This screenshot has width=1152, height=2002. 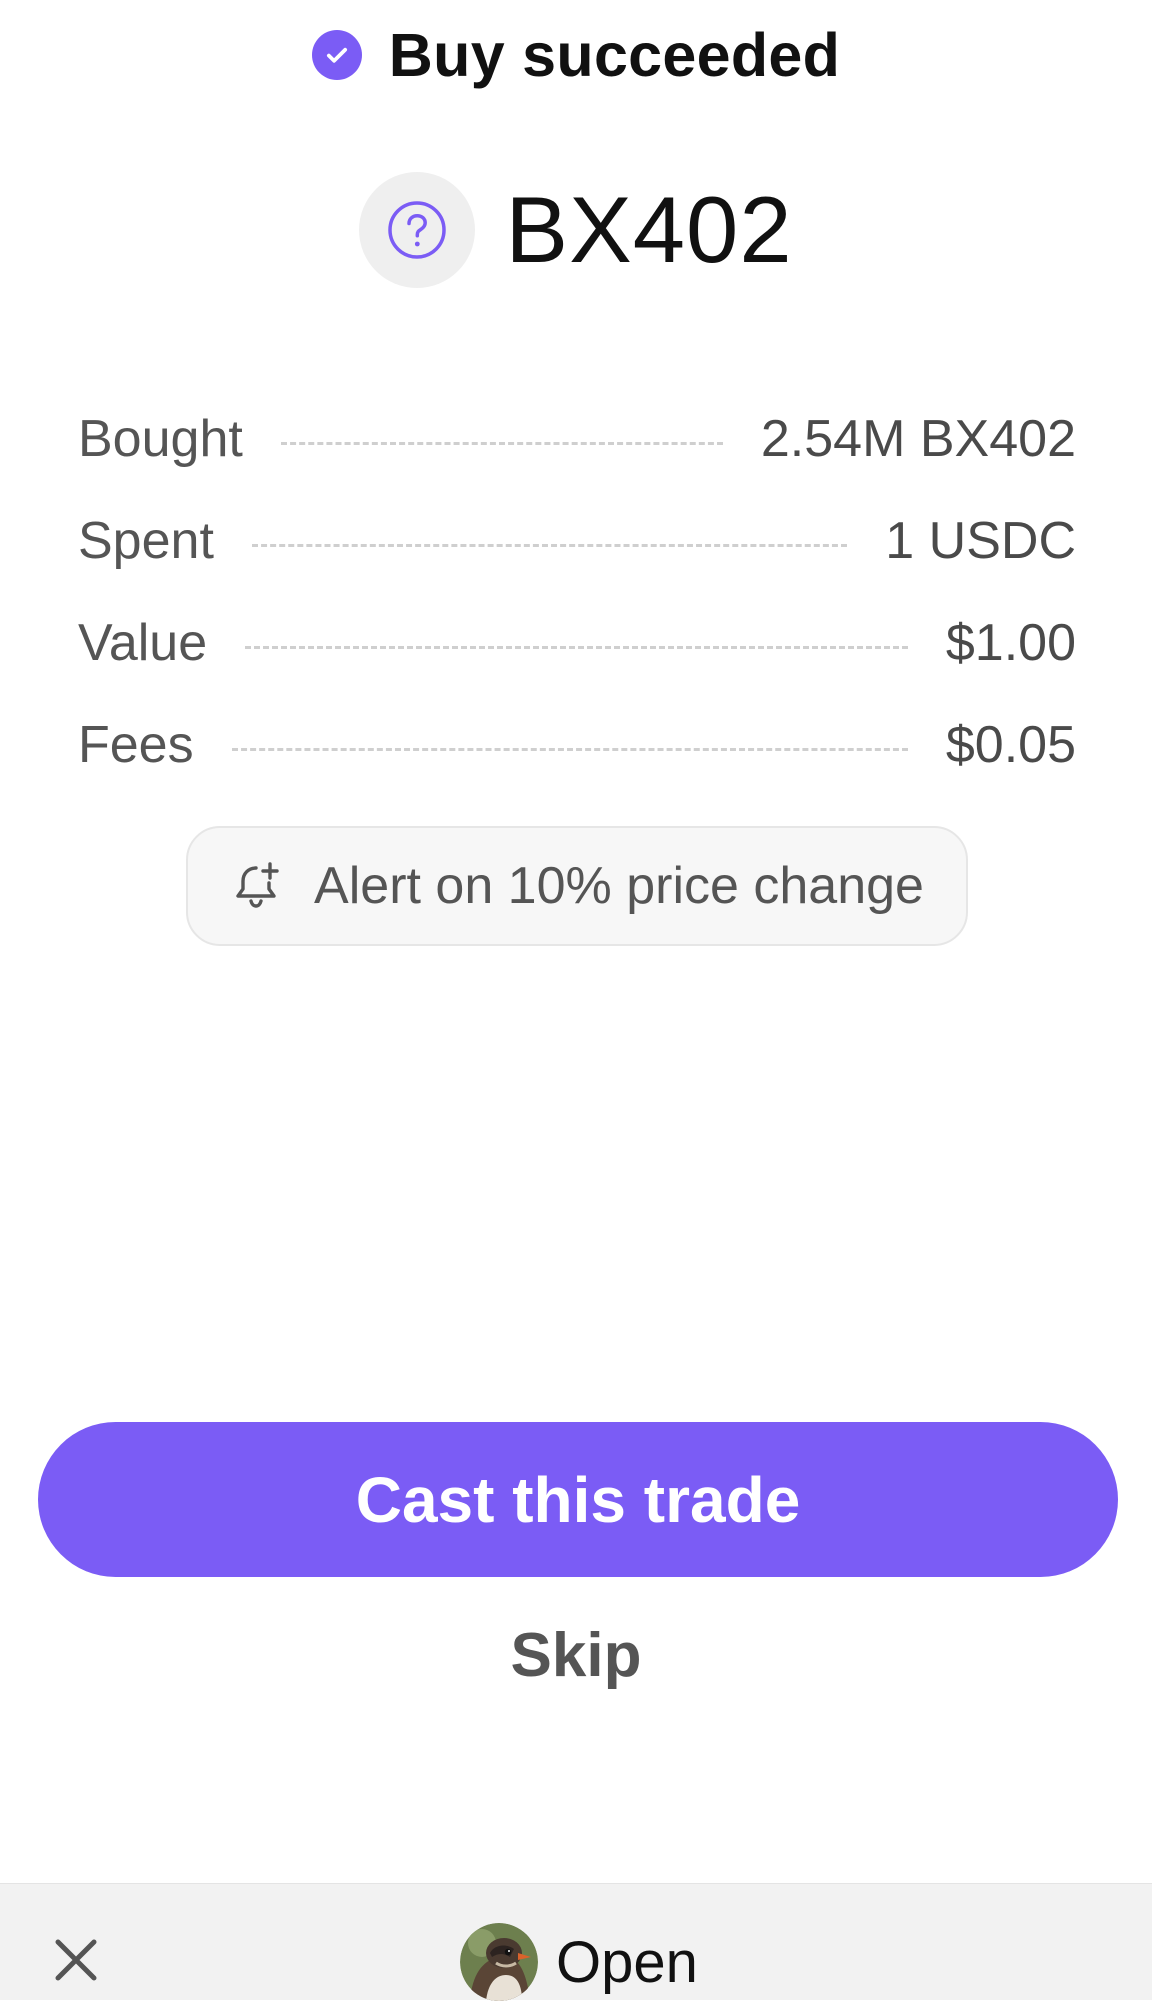 I want to click on price-alert-label: Alert on 10% price change, so click(x=619, y=886).